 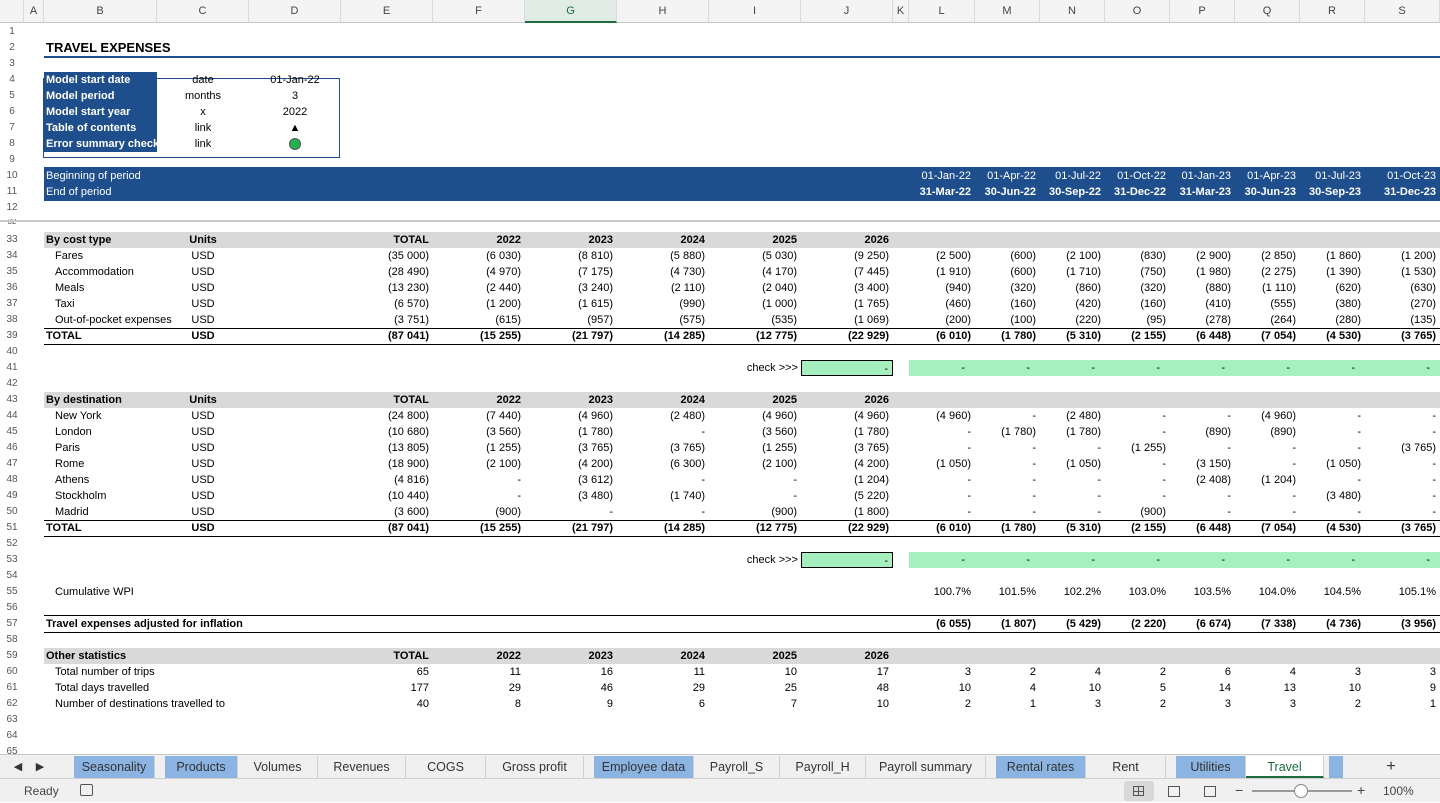 I want to click on tab-revenues: Revenues, so click(x=362, y=767).